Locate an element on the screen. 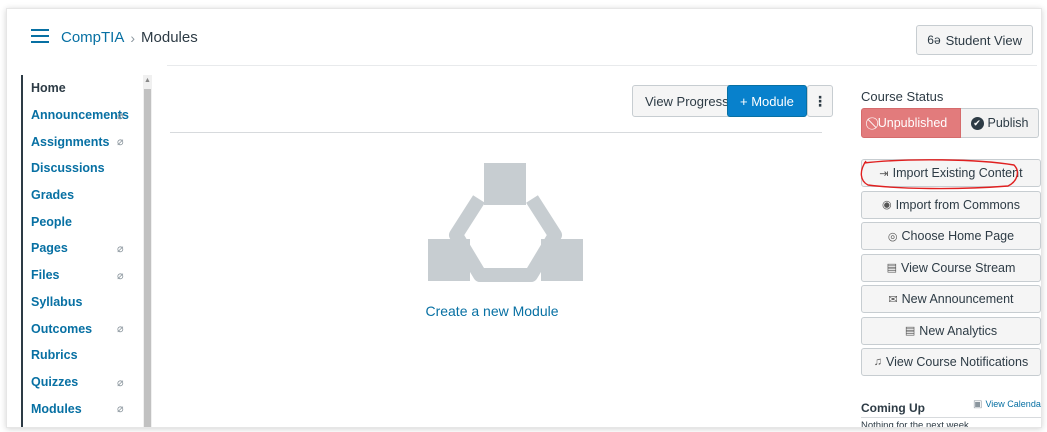  modules-empty-illustration-icon is located at coordinates (505, 222).